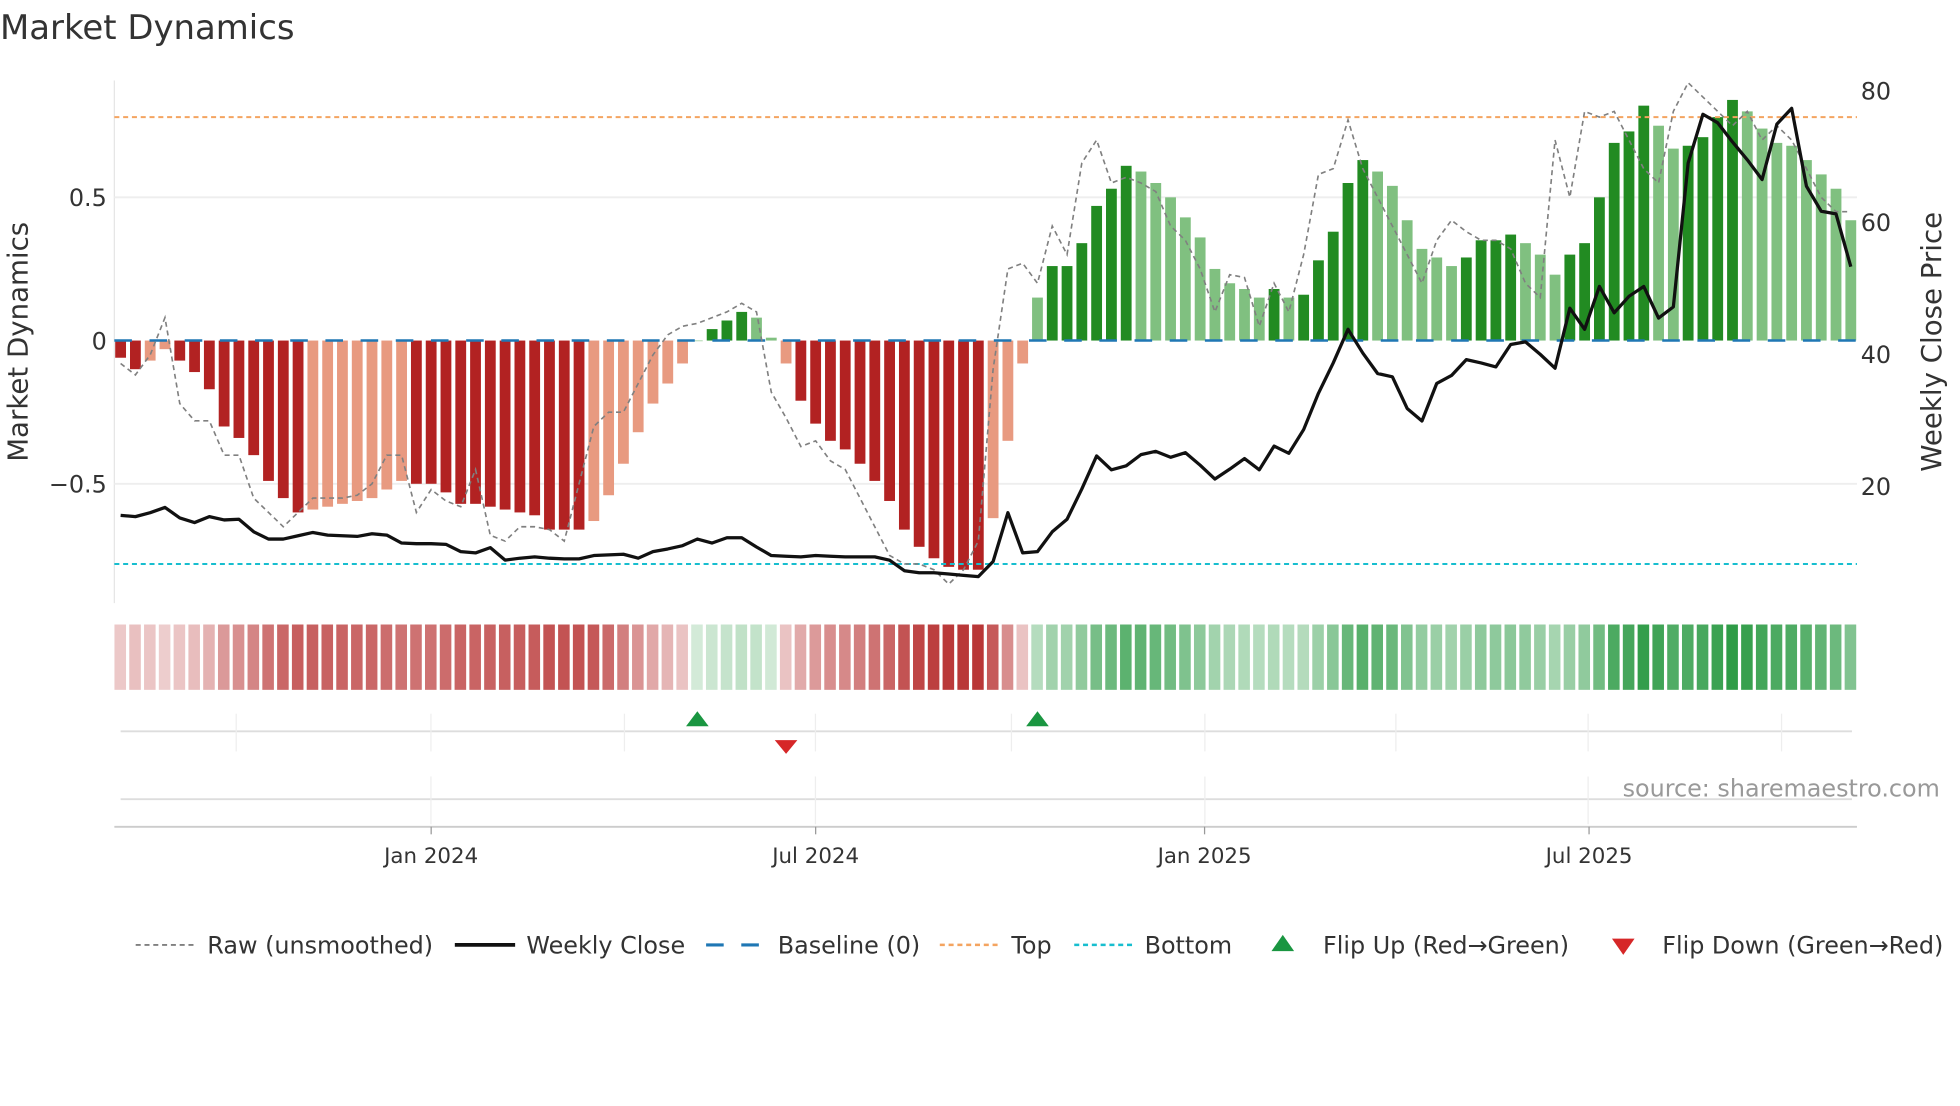 Image resolution: width=1960 pixels, height=1106 pixels. I want to click on chart-title: Market Dynamics, so click(147, 27).